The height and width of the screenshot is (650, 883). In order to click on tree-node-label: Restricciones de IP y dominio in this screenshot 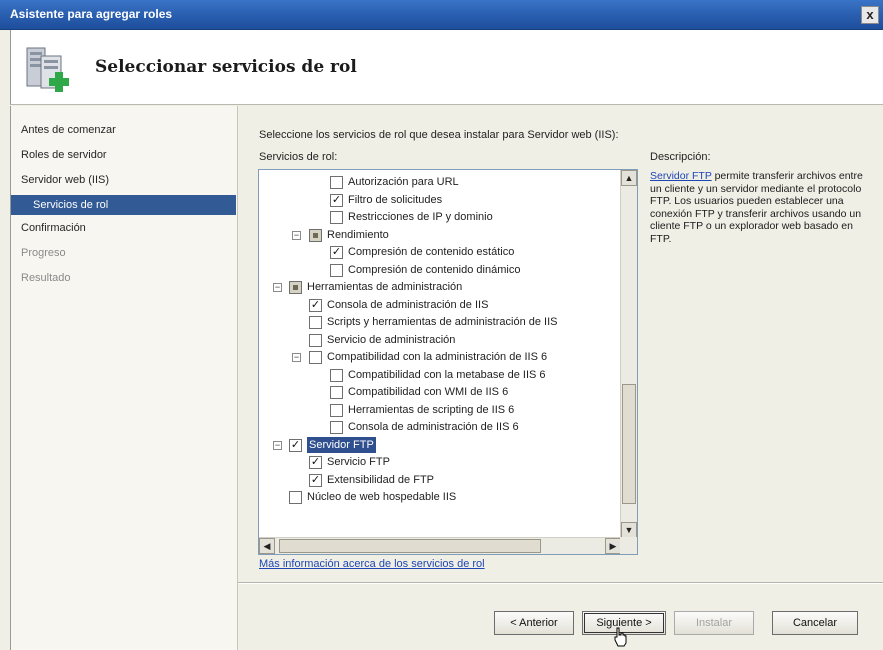, I will do `click(420, 217)`.